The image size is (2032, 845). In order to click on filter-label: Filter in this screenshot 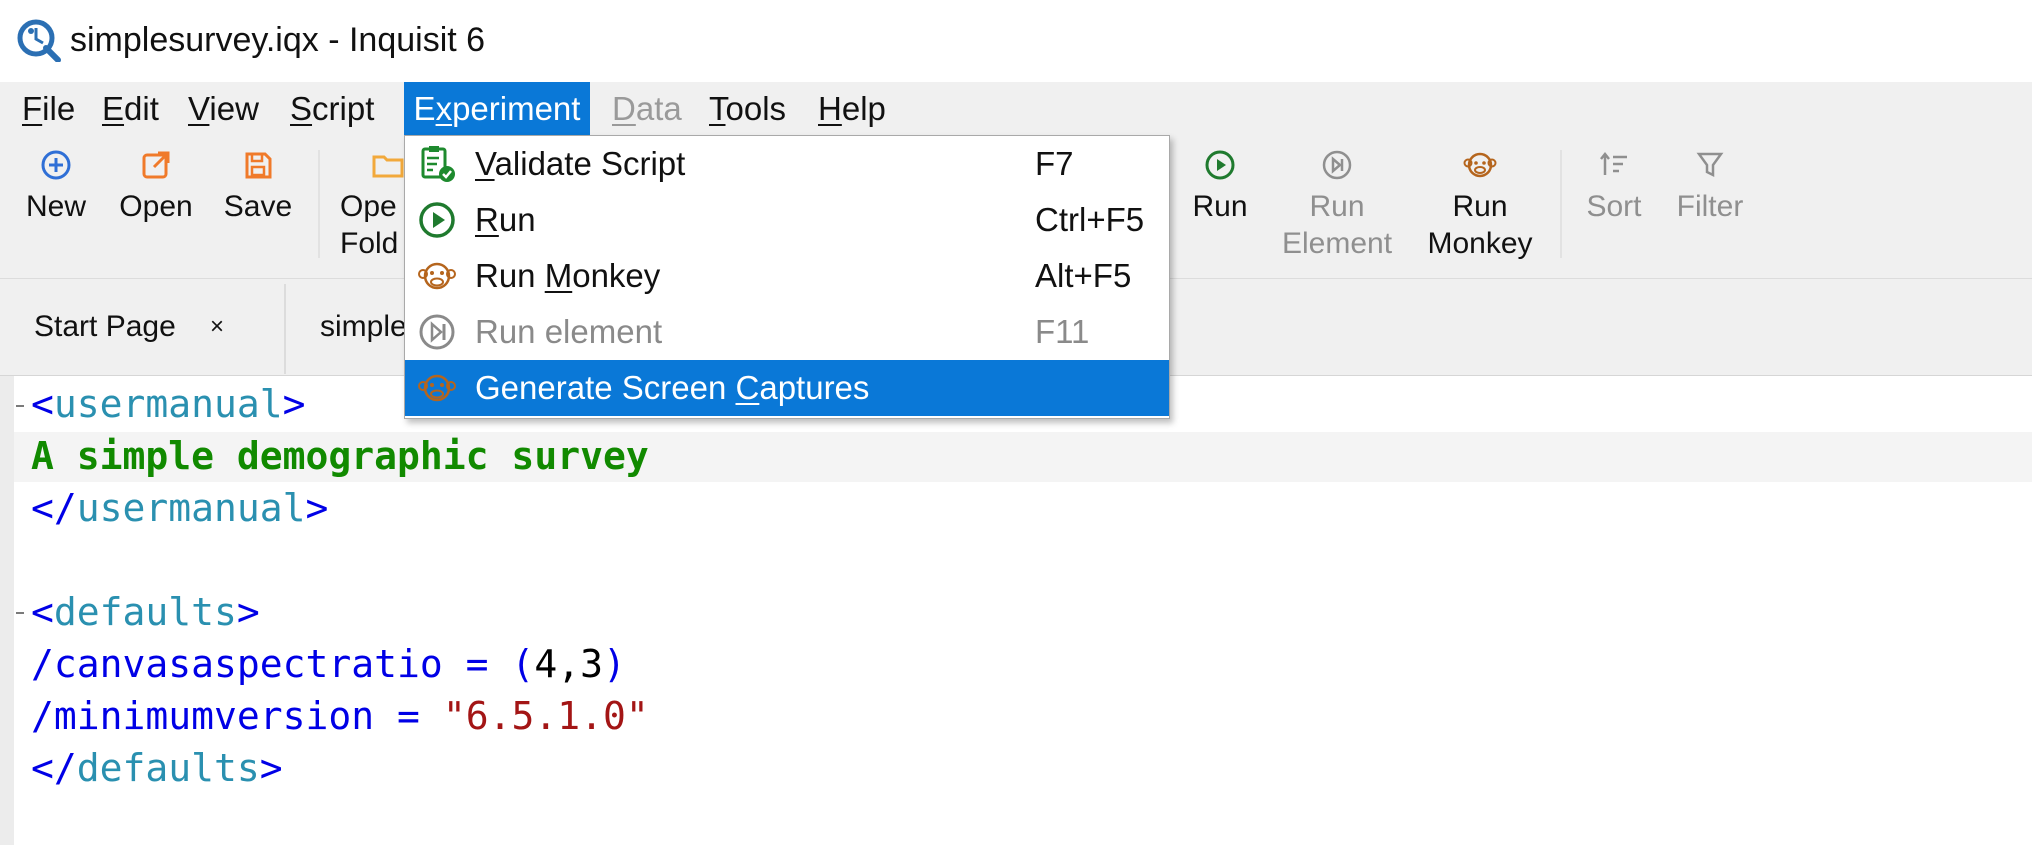, I will do `click(1710, 206)`.